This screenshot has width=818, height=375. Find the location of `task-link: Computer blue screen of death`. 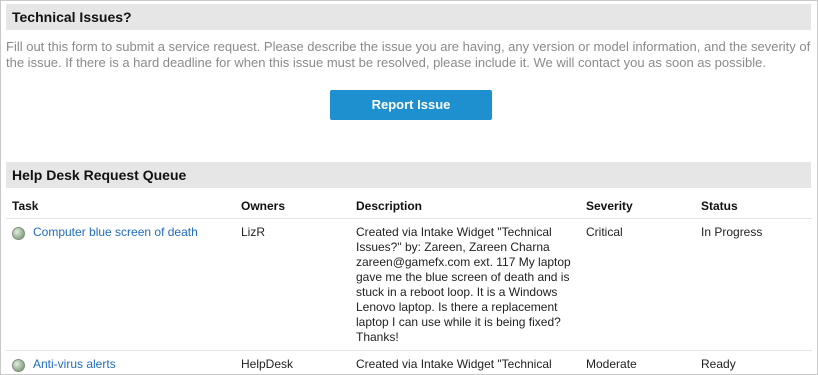

task-link: Computer blue screen of death is located at coordinates (115, 232).